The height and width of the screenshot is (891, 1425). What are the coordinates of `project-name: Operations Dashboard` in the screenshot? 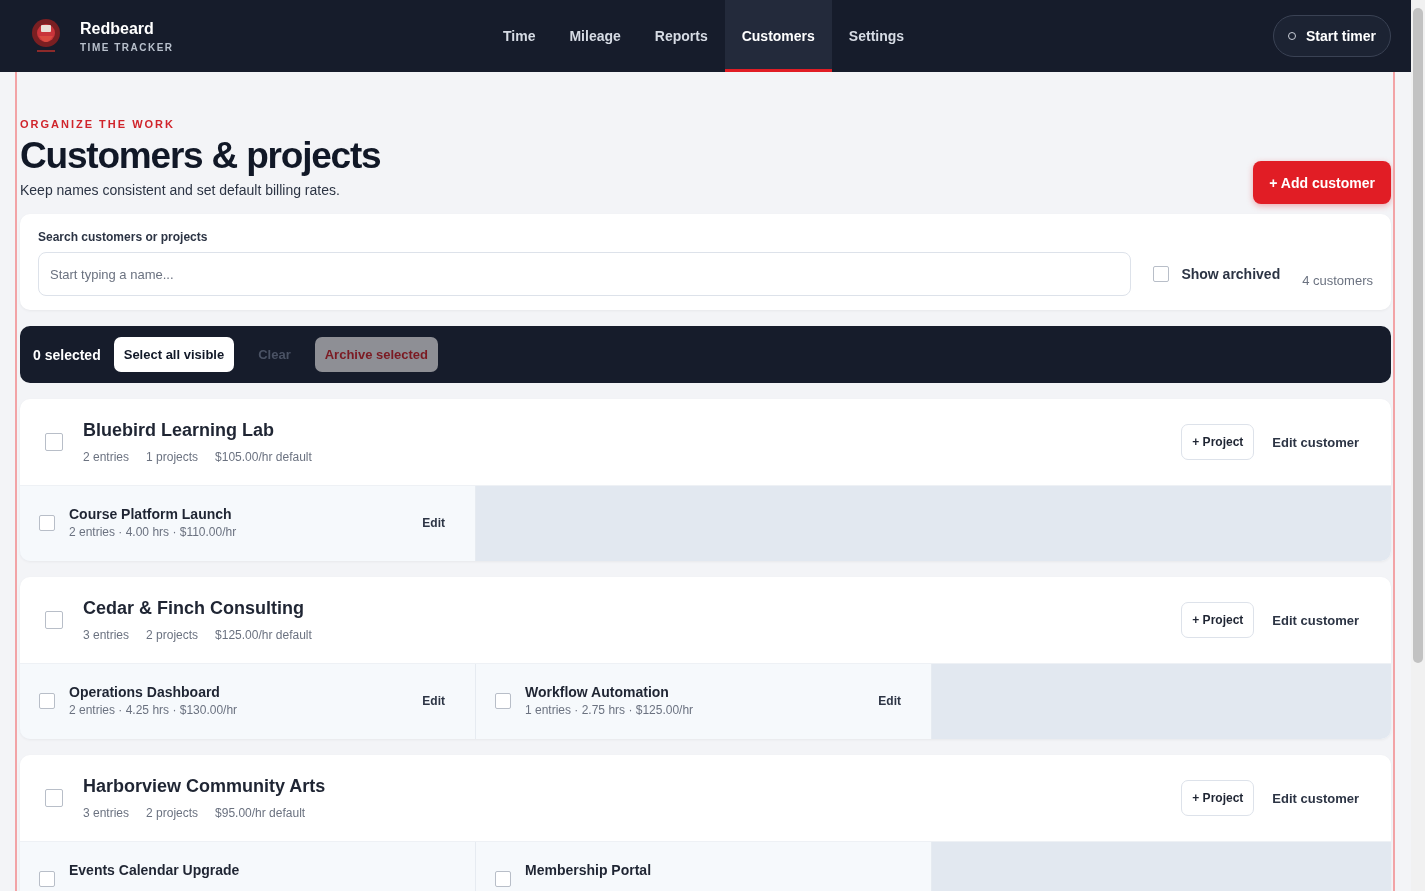 It's located at (145, 692).